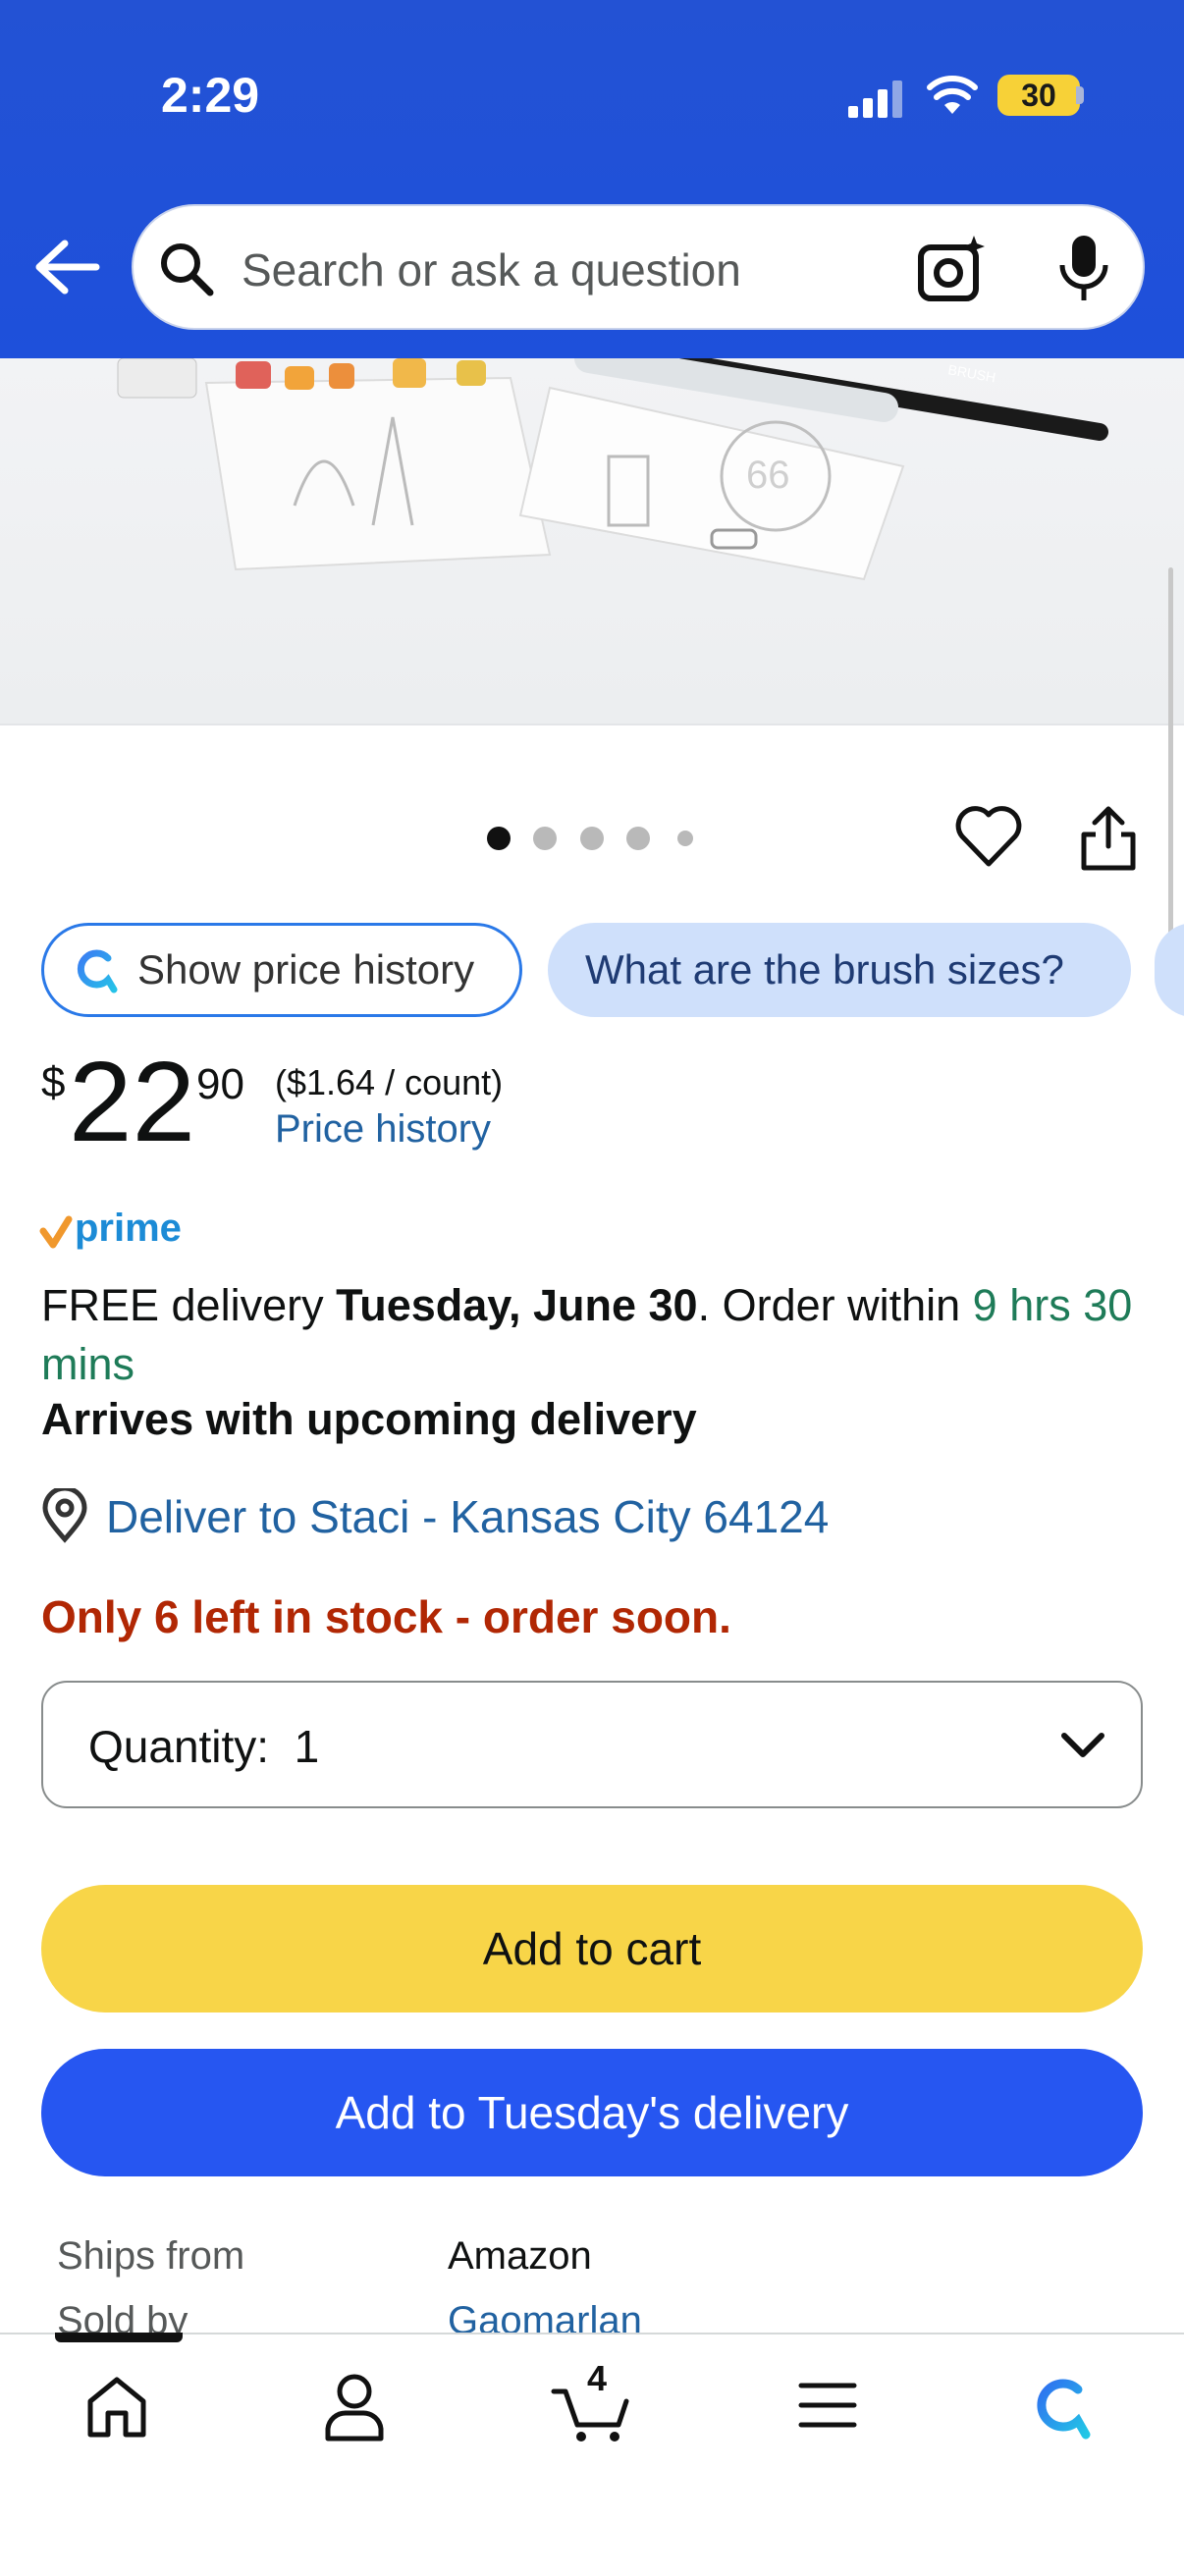 The width and height of the screenshot is (1184, 2576). Describe the element at coordinates (65, 1515) in the screenshot. I see `location-pin-icon` at that location.